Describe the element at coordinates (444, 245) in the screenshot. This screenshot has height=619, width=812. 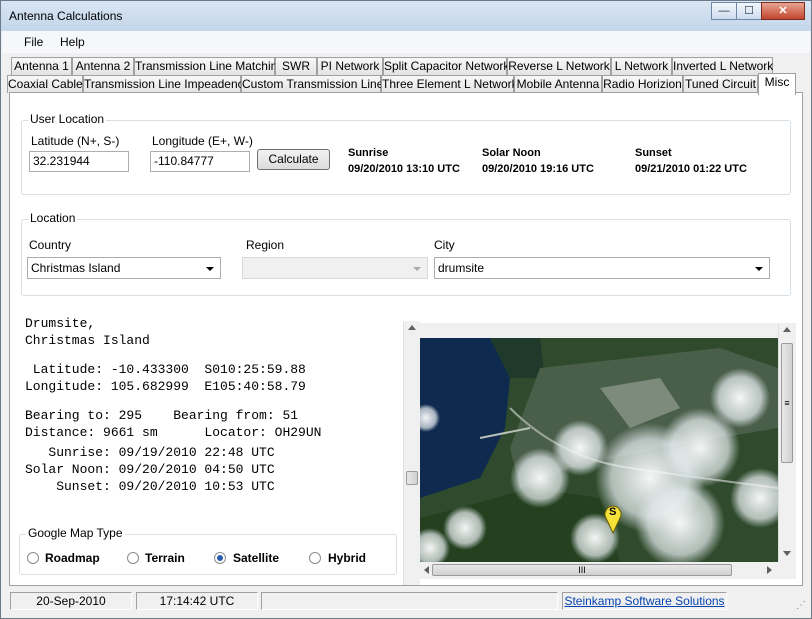
I see `city-label: City` at that location.